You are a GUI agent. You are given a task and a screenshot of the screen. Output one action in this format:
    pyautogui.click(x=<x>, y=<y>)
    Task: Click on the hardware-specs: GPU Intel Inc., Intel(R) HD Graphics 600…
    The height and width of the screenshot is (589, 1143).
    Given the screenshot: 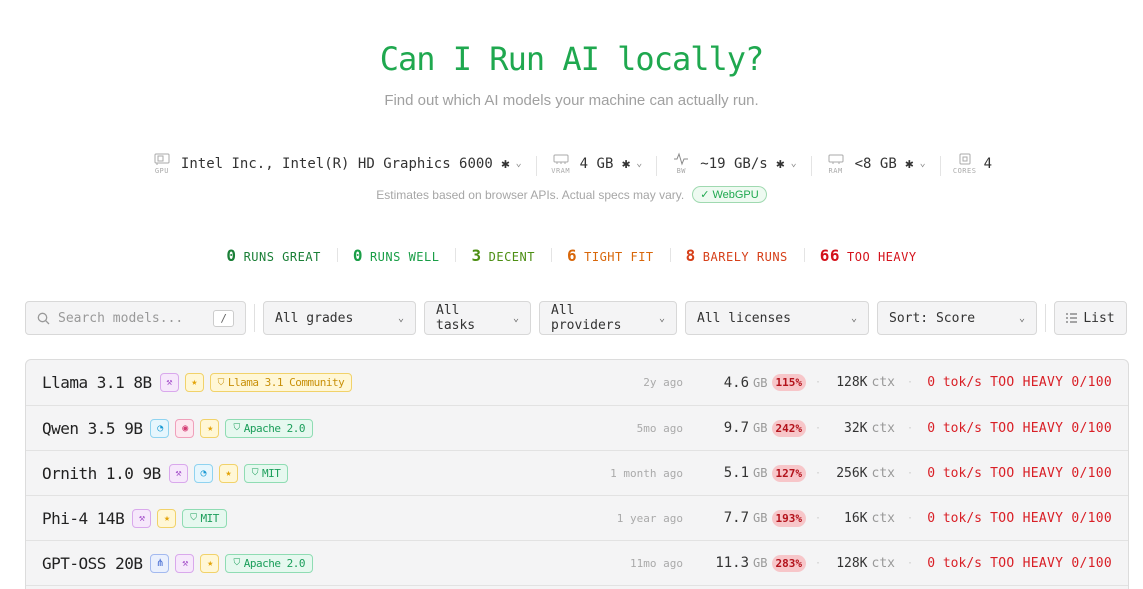 What is the action you would take?
    pyautogui.click(x=571, y=164)
    